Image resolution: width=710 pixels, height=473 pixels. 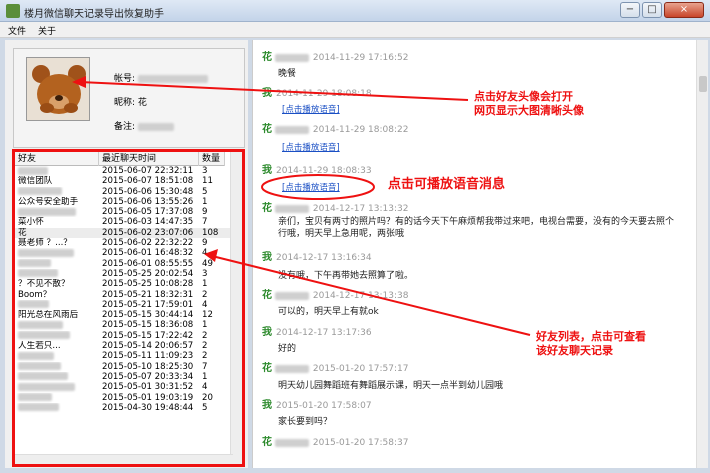 What do you see at coordinates (447, 184) in the screenshot?
I see `voice-annotation: 点击可播放语音消息` at bounding box center [447, 184].